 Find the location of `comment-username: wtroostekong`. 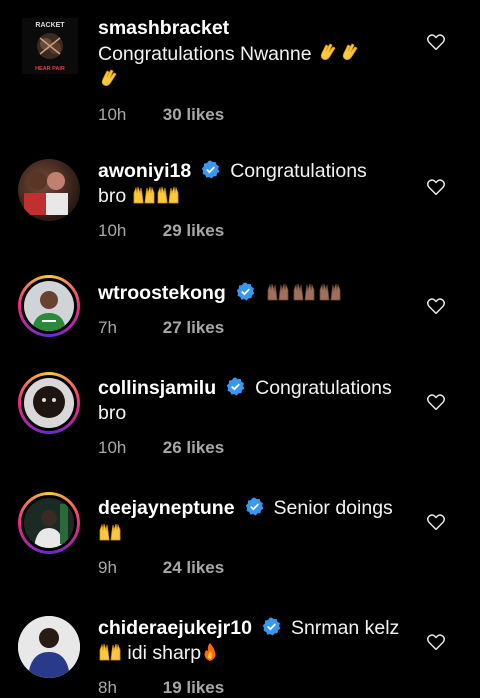

comment-username: wtroostekong is located at coordinates (162, 293).